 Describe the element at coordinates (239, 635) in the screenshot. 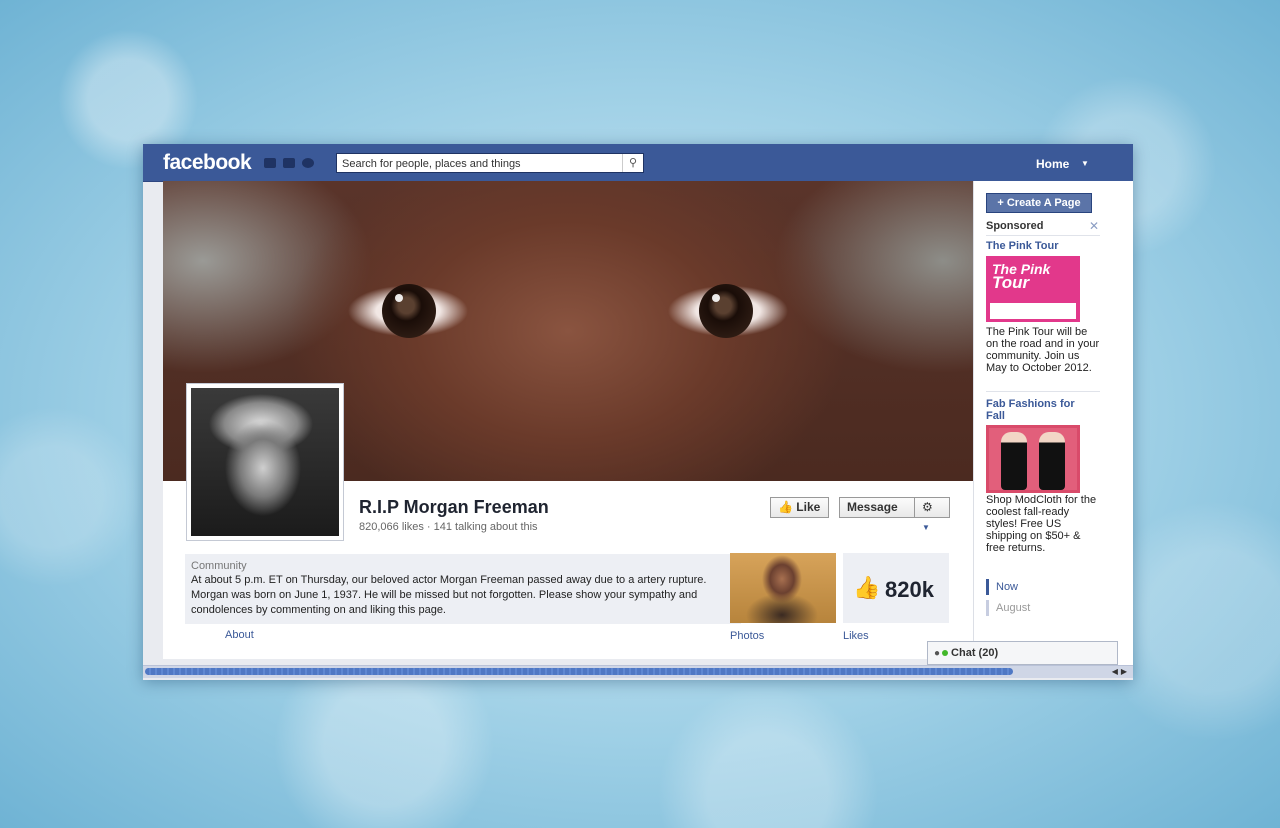

I see `about-link: About` at that location.